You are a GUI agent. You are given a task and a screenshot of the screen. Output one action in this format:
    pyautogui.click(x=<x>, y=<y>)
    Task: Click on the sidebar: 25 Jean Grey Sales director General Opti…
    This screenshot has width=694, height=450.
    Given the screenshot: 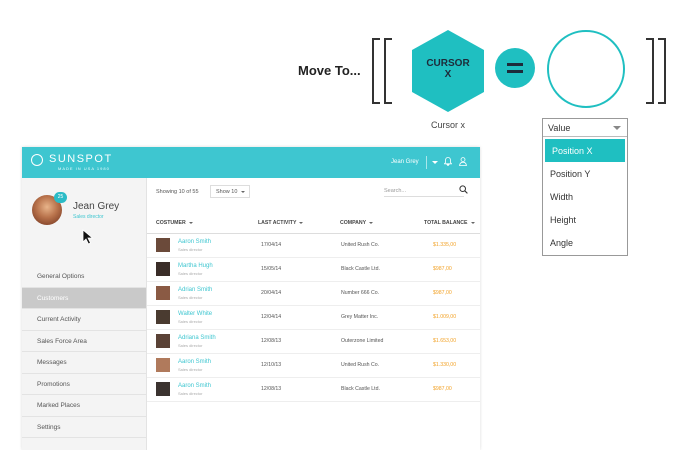 What is the action you would take?
    pyautogui.click(x=84, y=314)
    